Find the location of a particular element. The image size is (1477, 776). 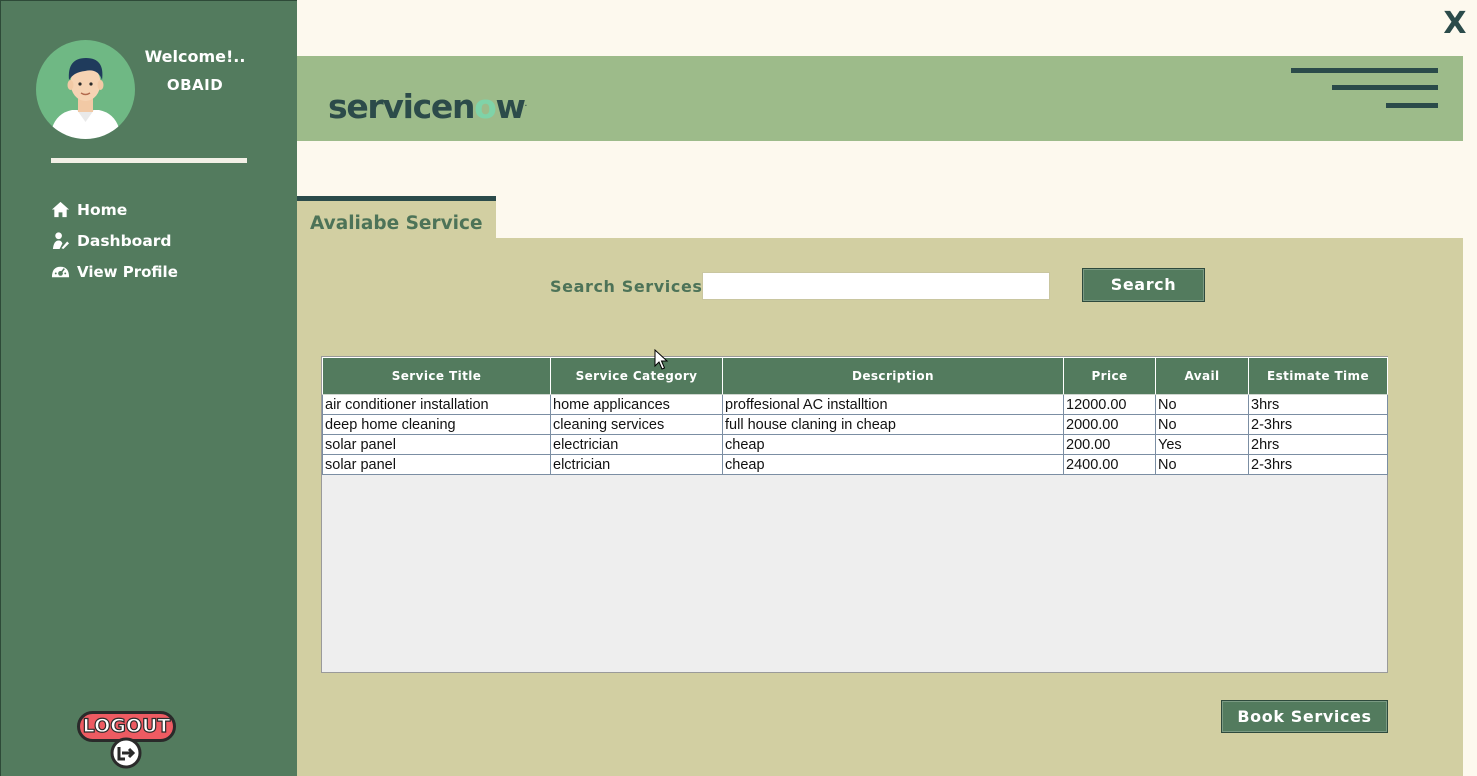

logout-icon is located at coordinates (126, 753).